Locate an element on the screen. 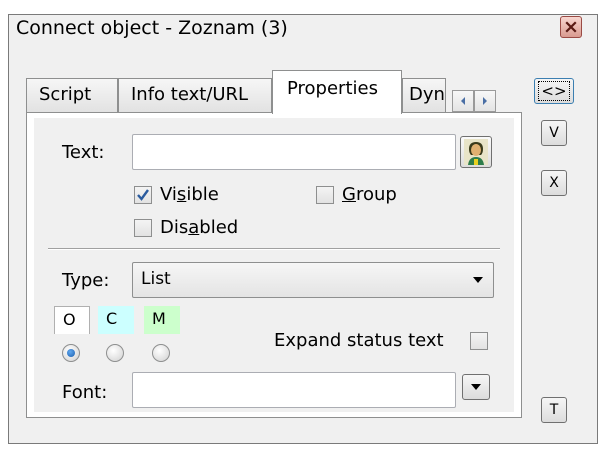 The height and width of the screenshot is (451, 606). visible-label: Visible is located at coordinates (189, 194).